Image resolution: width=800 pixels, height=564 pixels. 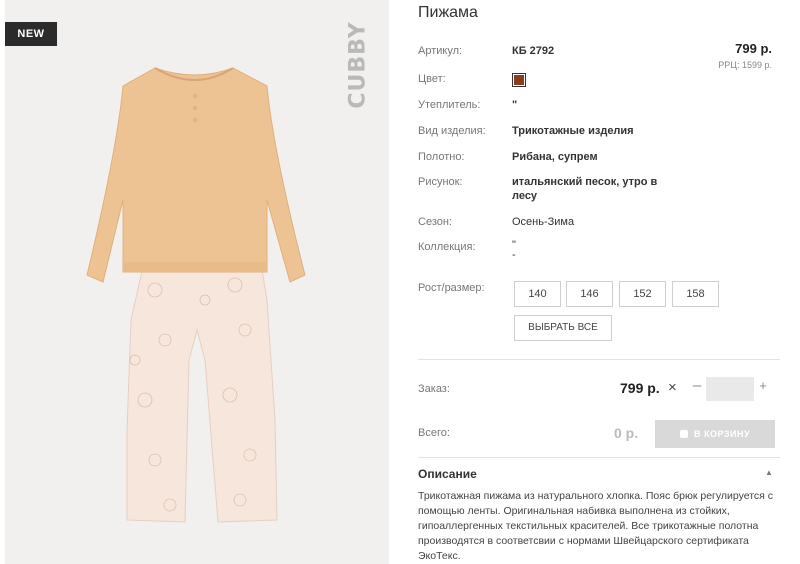 I want to click on product-price: 799 р., so click(x=753, y=48).